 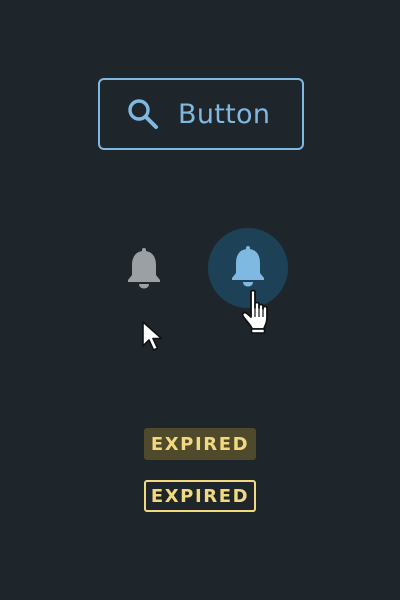 I want to click on hand-pointer-icon, so click(x=258, y=311).